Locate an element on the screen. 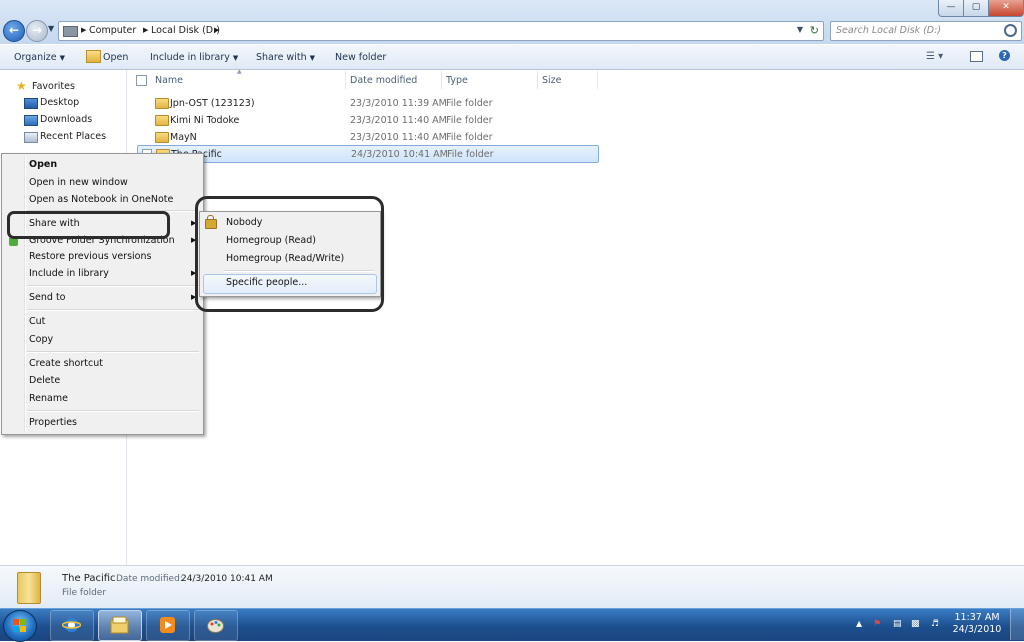  refresh-icon: ↻ is located at coordinates (814, 30).